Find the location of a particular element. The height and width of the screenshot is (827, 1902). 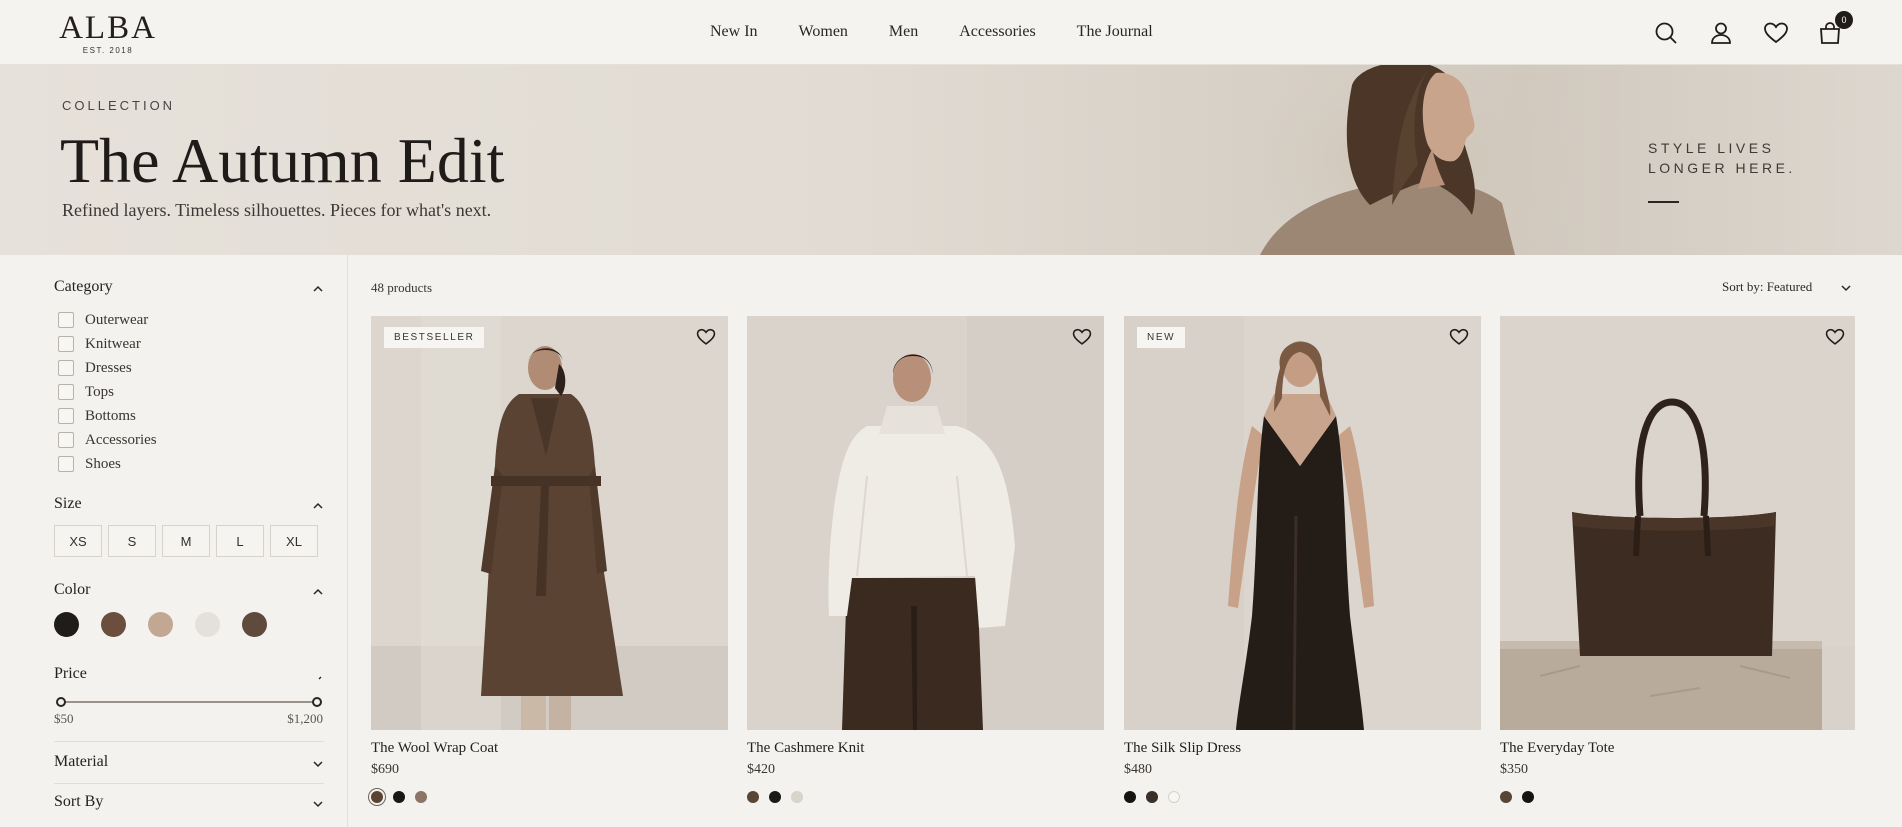

category-label: Dresses is located at coordinates (108, 367).